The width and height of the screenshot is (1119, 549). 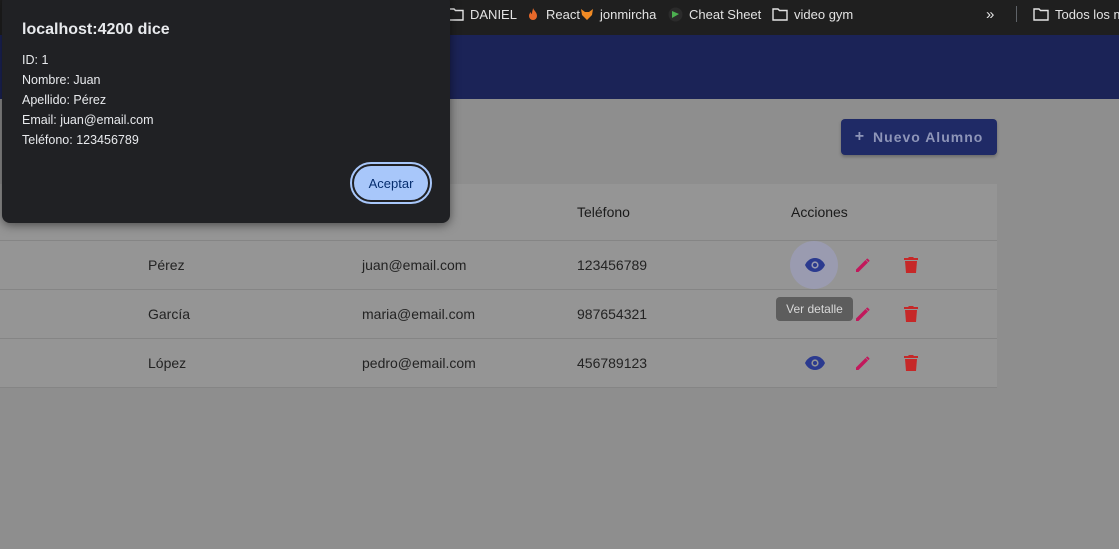 What do you see at coordinates (814, 309) in the screenshot?
I see `view-detail-tooltip: Ver detalle` at bounding box center [814, 309].